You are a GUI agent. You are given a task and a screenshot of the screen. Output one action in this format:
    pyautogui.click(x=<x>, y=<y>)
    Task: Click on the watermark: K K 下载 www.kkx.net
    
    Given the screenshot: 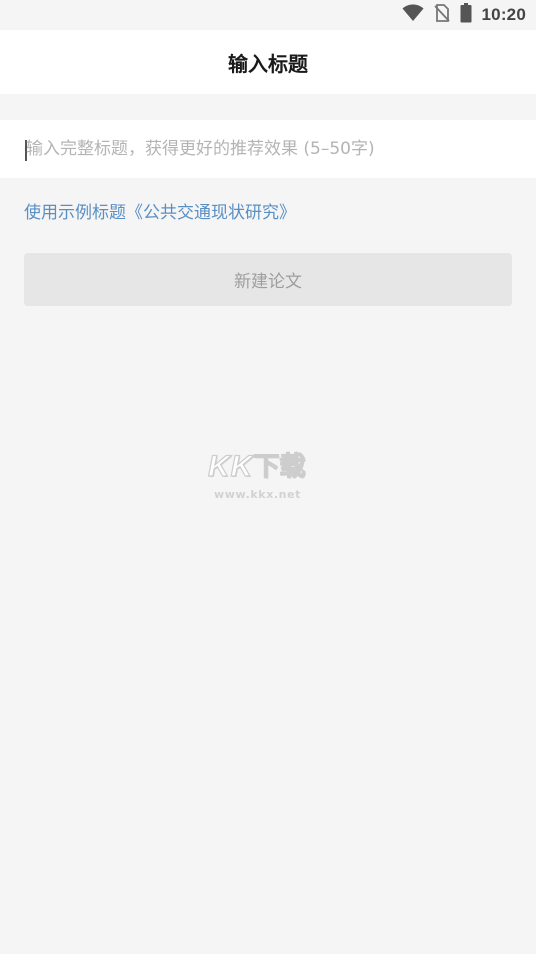 What is the action you would take?
    pyautogui.click(x=269, y=480)
    